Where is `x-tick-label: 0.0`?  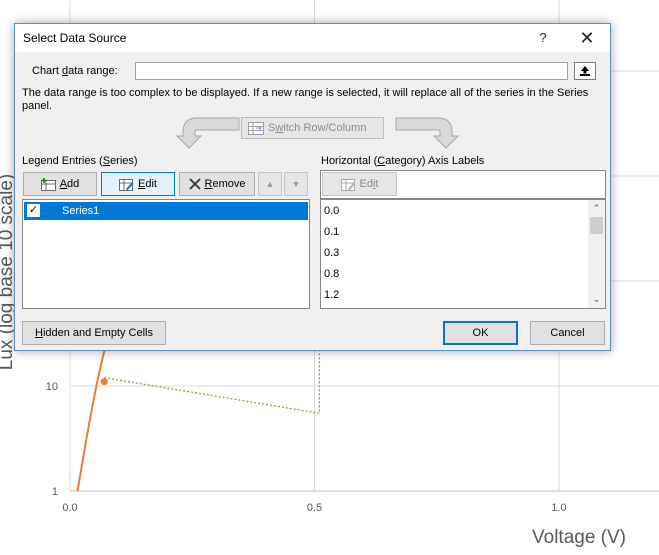 x-tick-label: 0.0 is located at coordinates (69, 508).